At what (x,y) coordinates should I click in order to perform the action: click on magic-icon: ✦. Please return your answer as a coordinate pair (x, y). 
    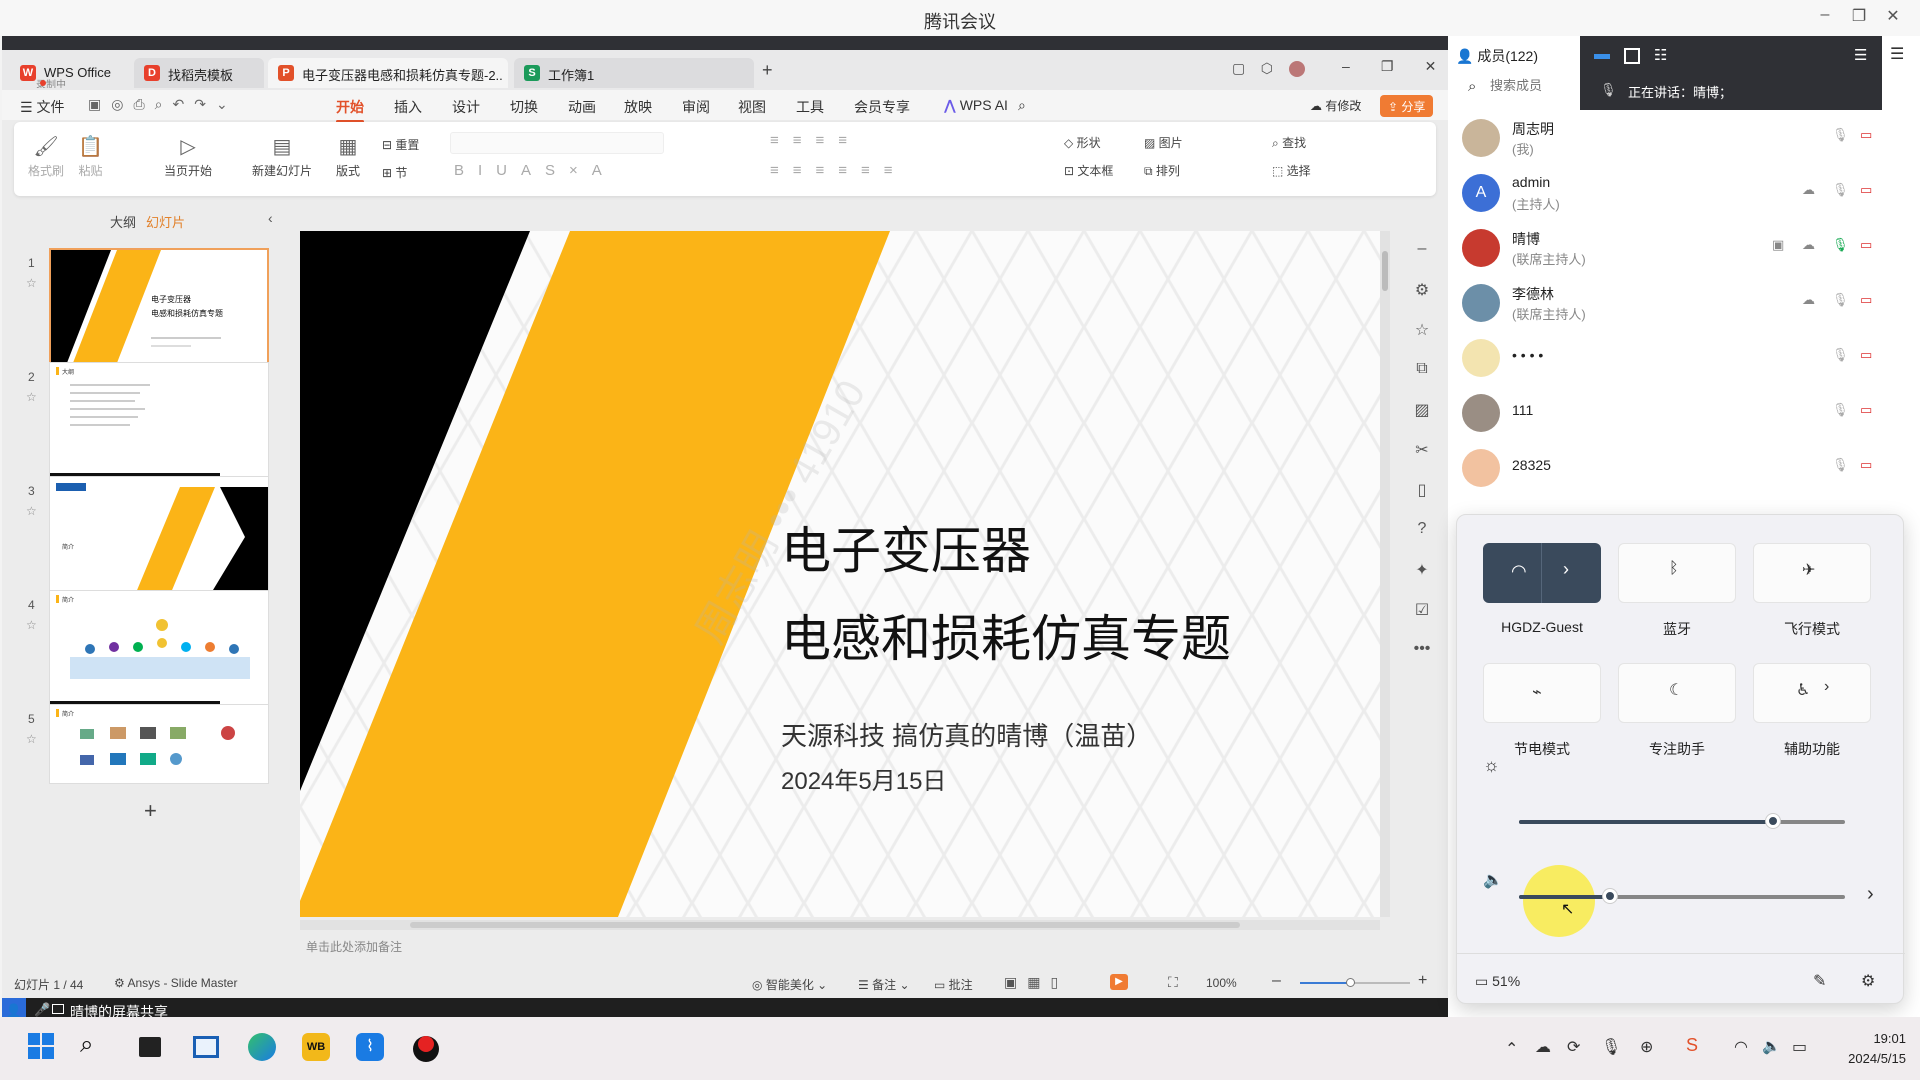
    Looking at the image, I should click on (1422, 570).